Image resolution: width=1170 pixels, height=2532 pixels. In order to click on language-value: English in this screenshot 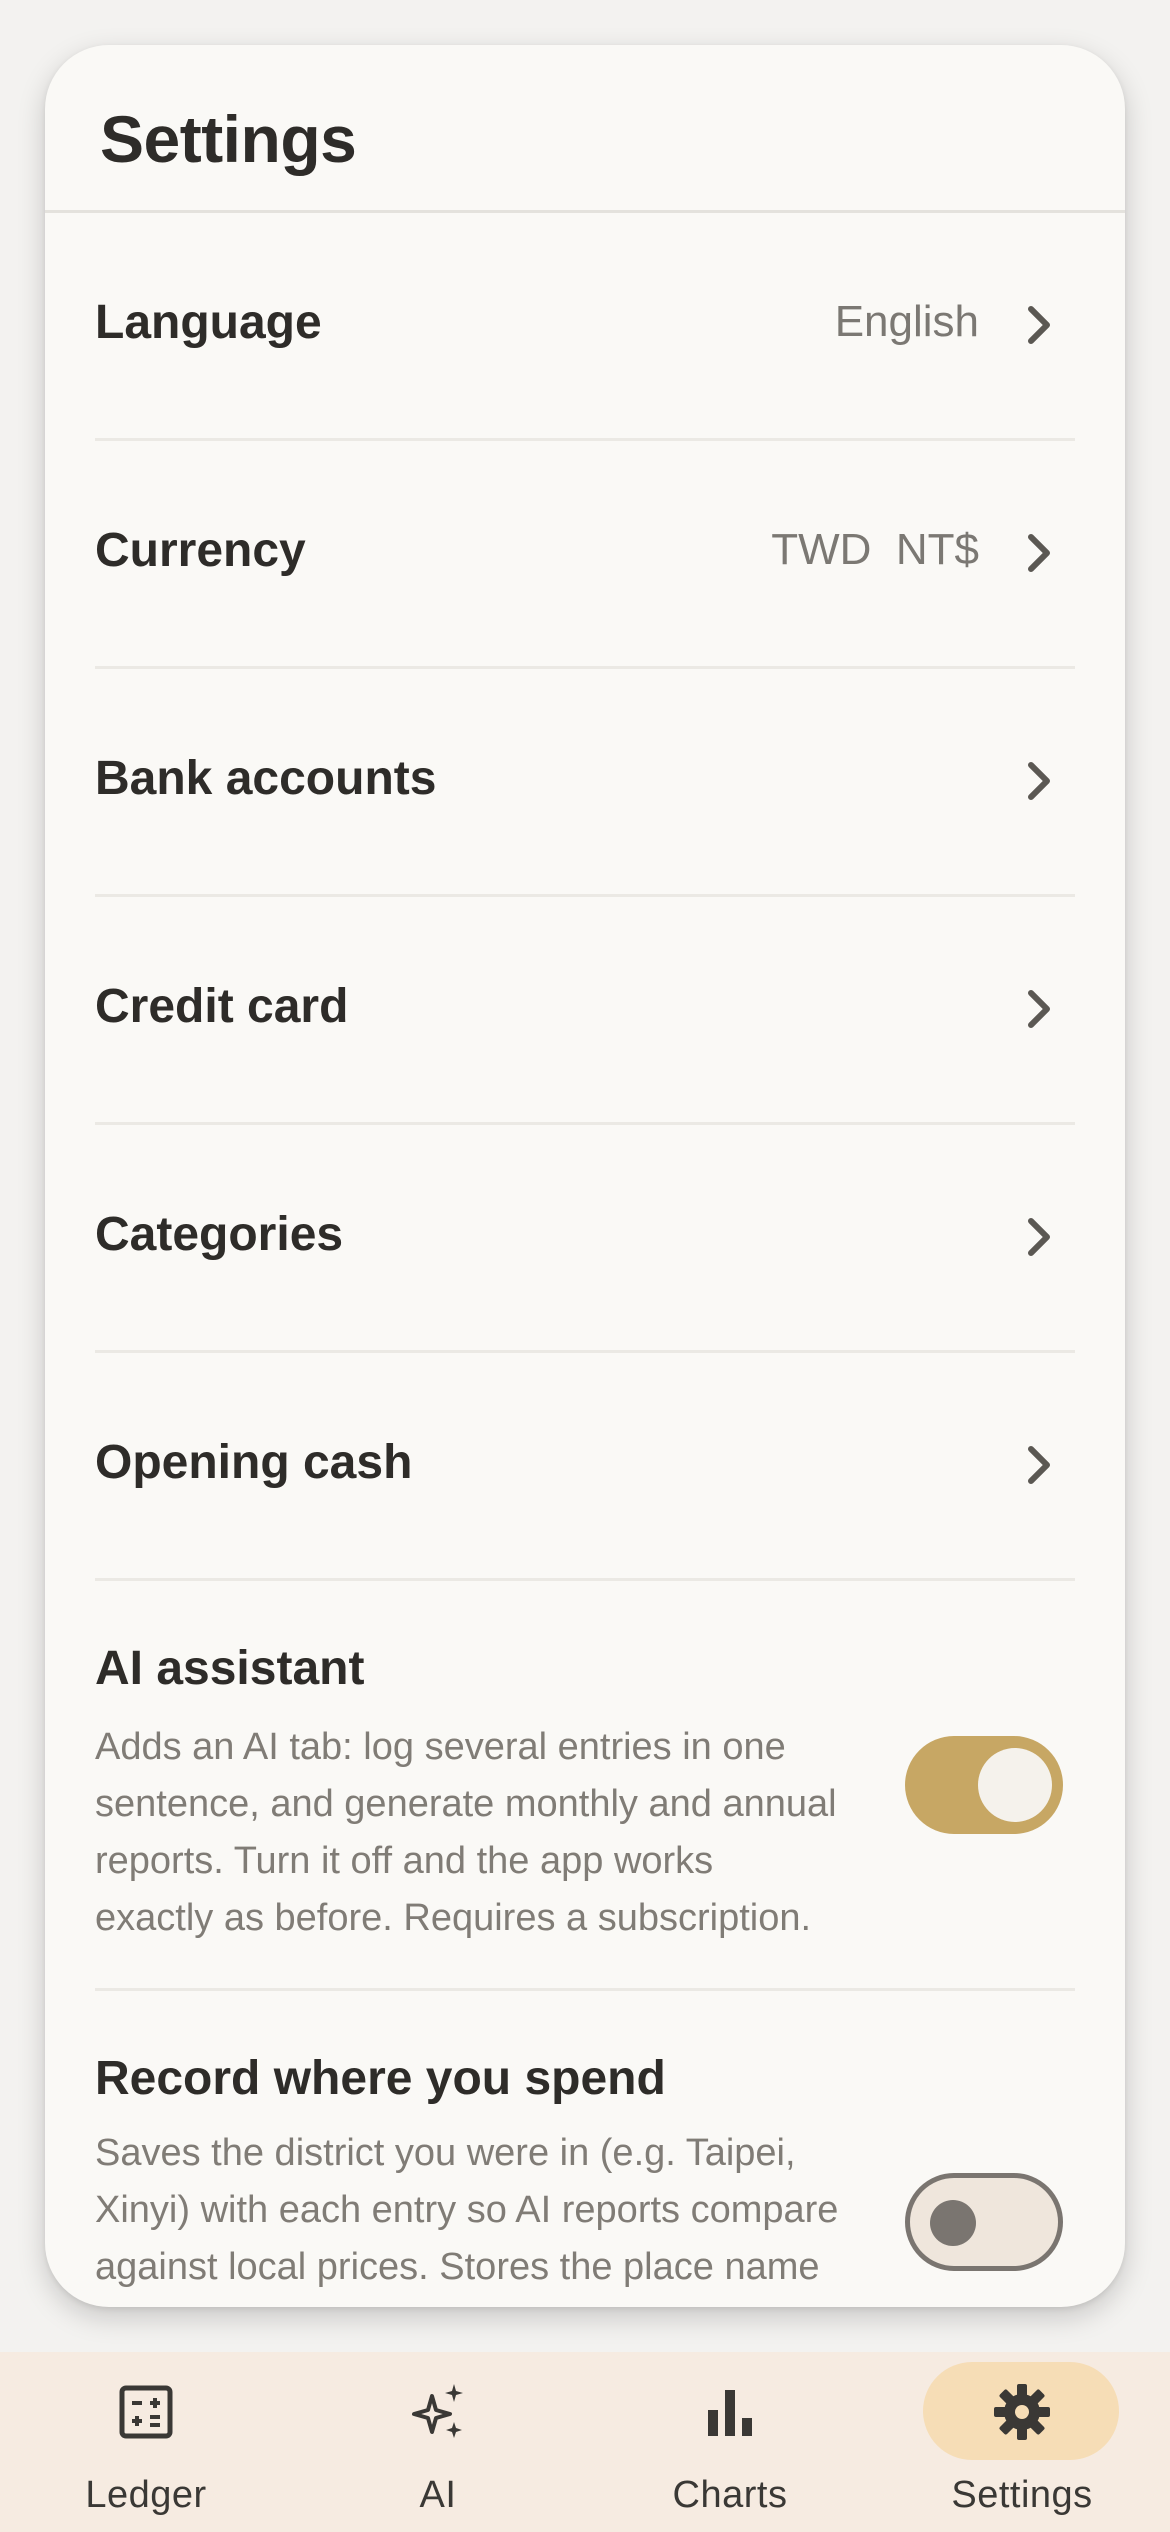, I will do `click(906, 321)`.